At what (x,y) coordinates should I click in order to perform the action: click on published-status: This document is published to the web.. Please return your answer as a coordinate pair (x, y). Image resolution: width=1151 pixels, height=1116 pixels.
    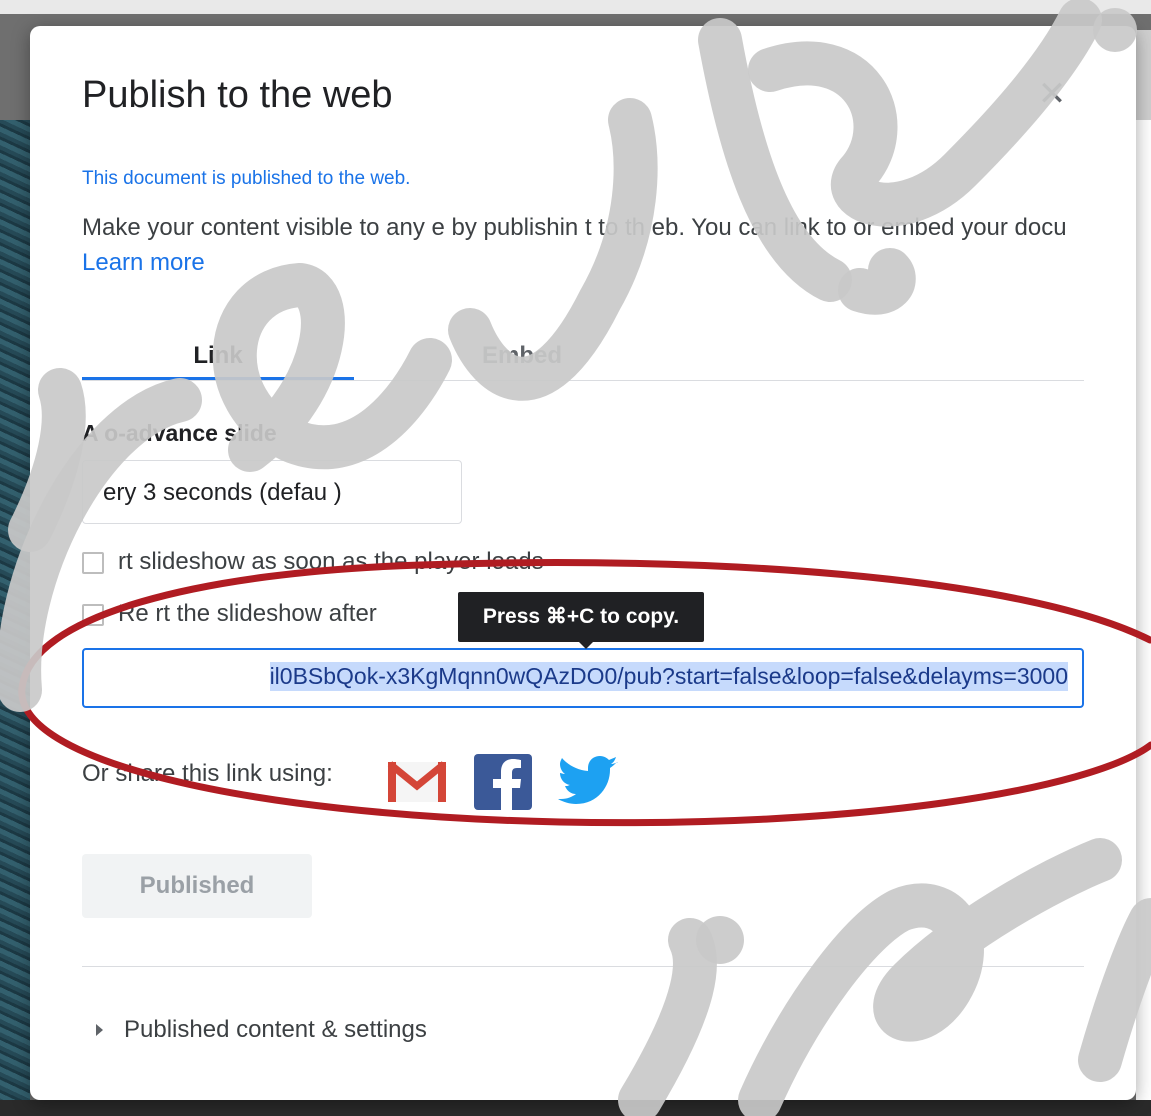
    Looking at the image, I should click on (246, 178).